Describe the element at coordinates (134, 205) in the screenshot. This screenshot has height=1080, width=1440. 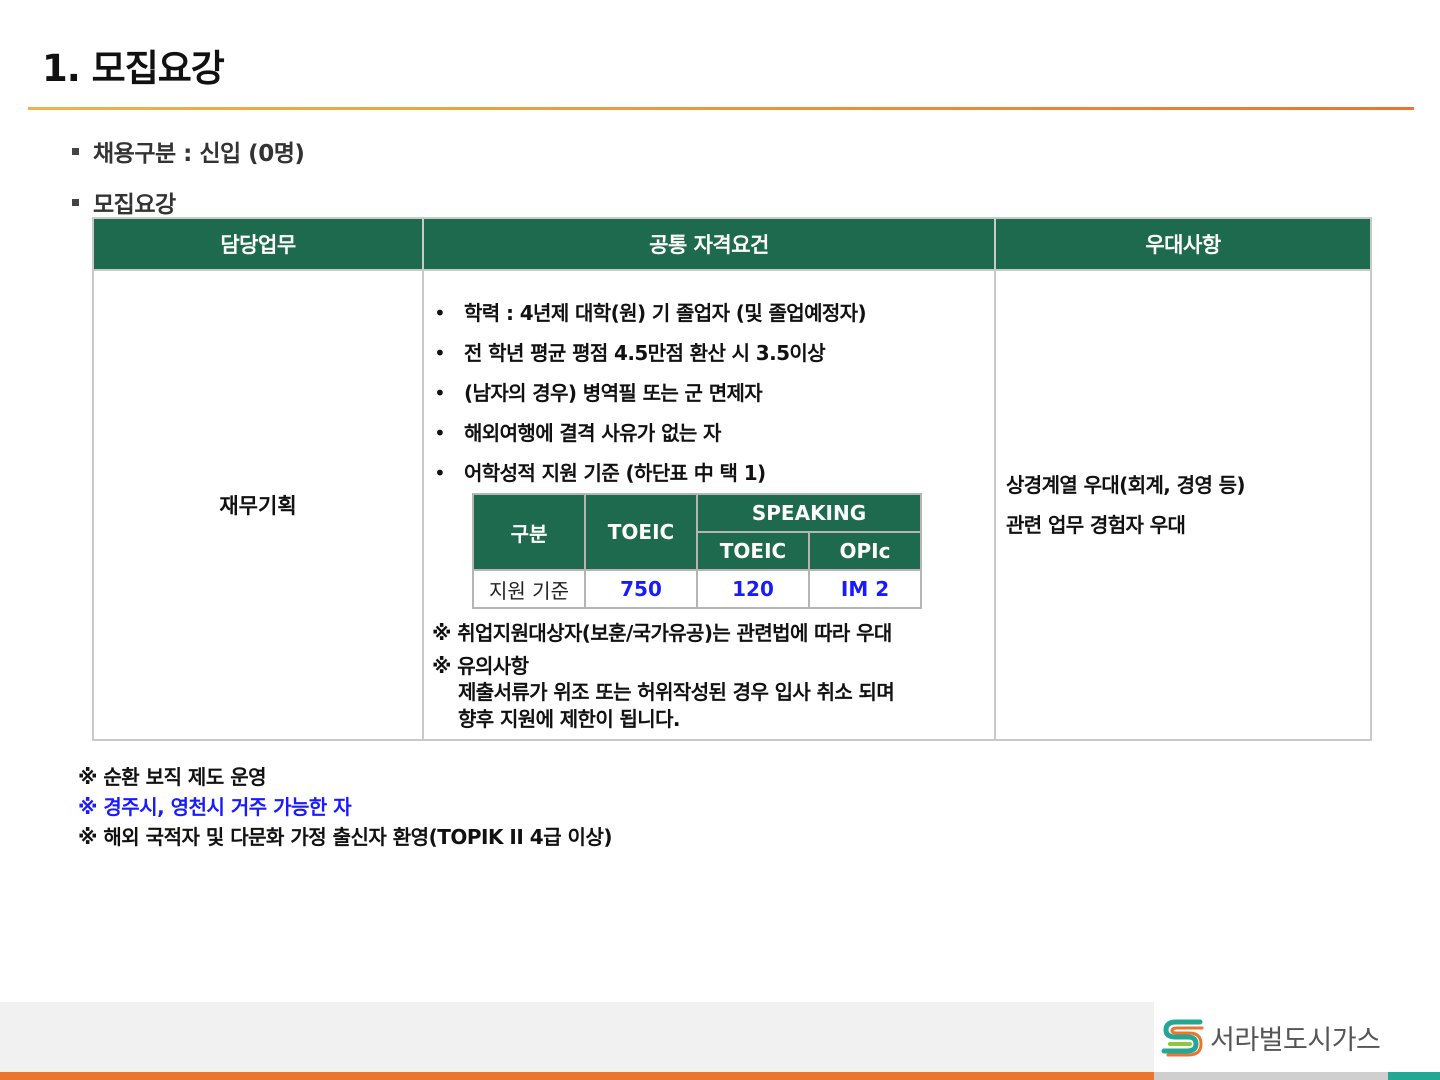
I see `requirements-heading: 모집요강` at that location.